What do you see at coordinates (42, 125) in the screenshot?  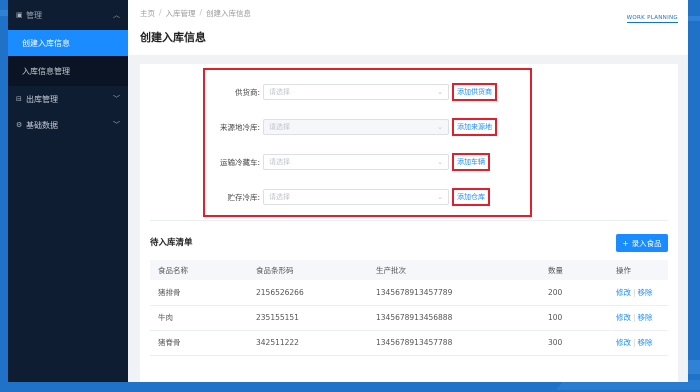 I see `sidebar-item-label: 基础数据` at bounding box center [42, 125].